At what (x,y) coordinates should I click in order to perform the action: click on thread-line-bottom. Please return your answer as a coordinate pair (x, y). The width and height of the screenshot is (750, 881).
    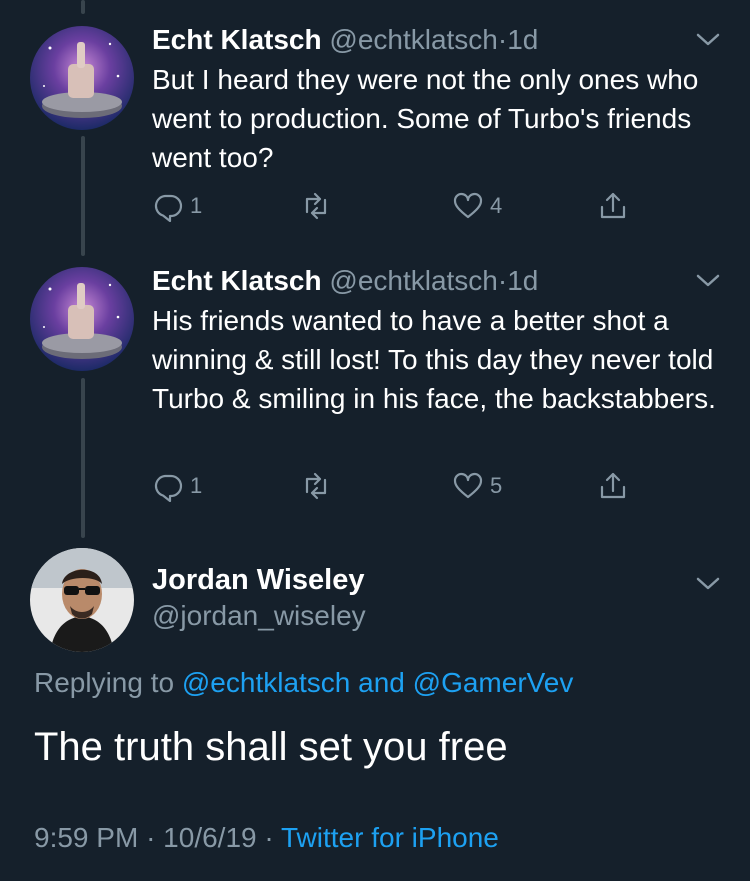
    Looking at the image, I should click on (83, 458).